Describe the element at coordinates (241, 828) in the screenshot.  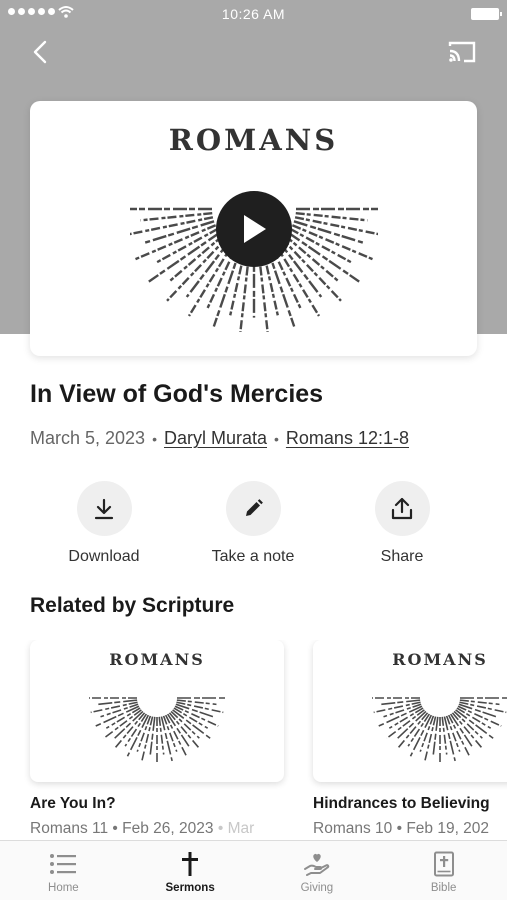
I see `related-extra: Mar` at that location.